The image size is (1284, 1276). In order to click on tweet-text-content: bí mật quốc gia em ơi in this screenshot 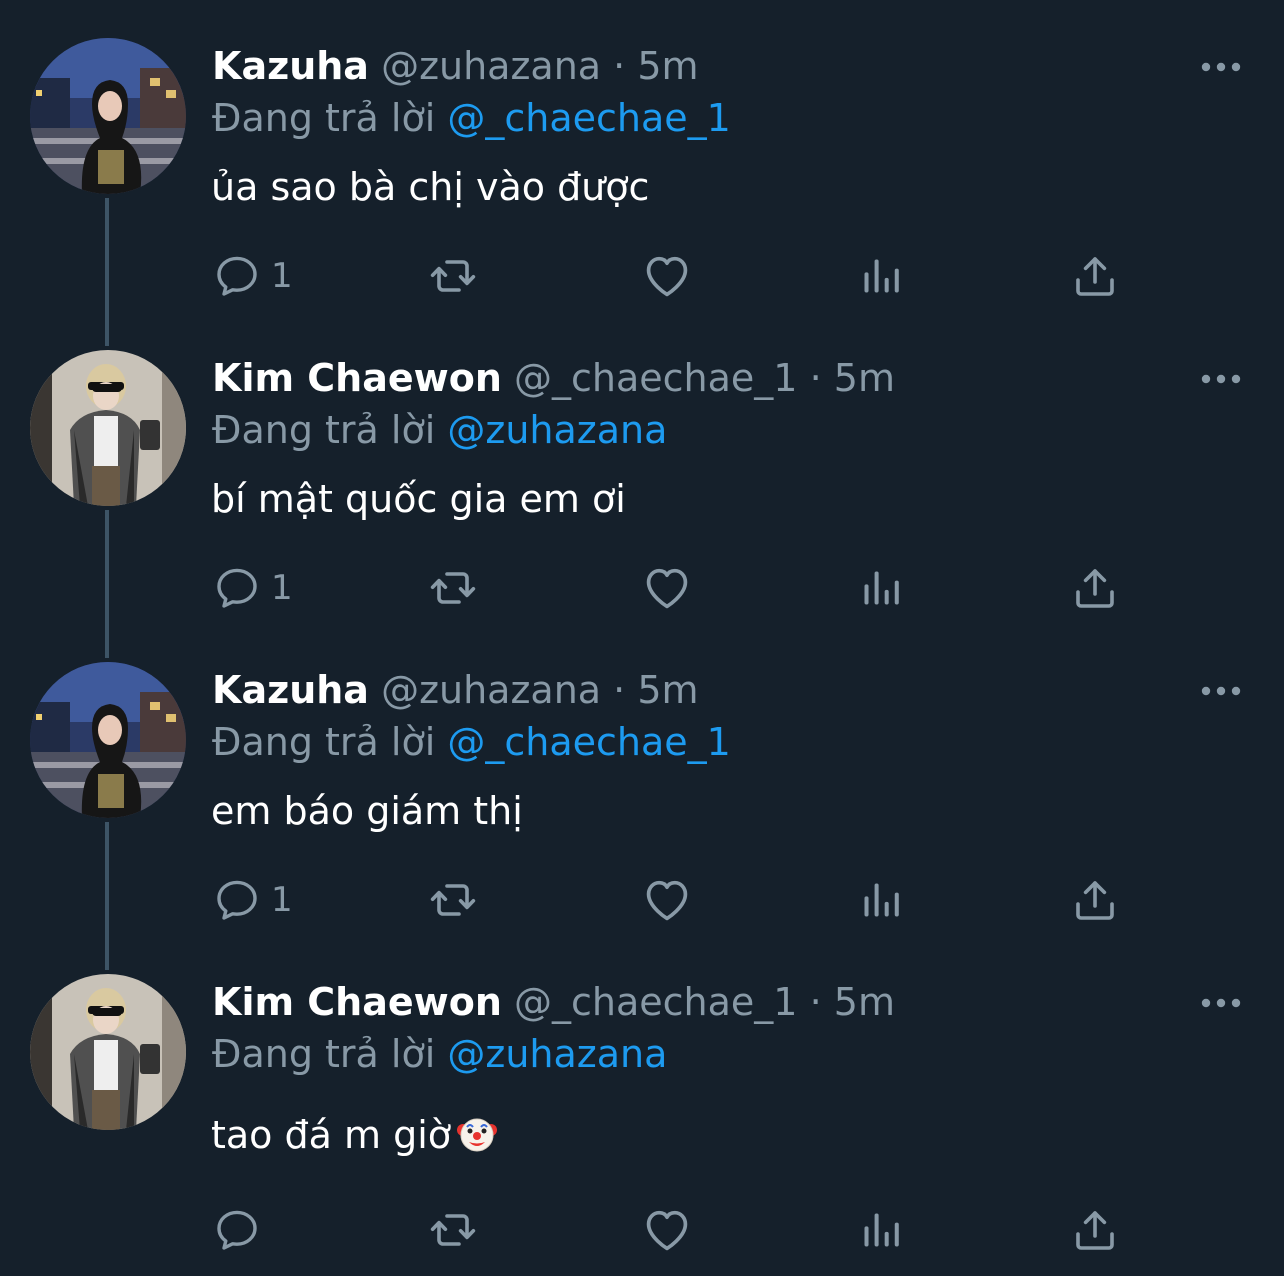, I will do `click(418, 499)`.